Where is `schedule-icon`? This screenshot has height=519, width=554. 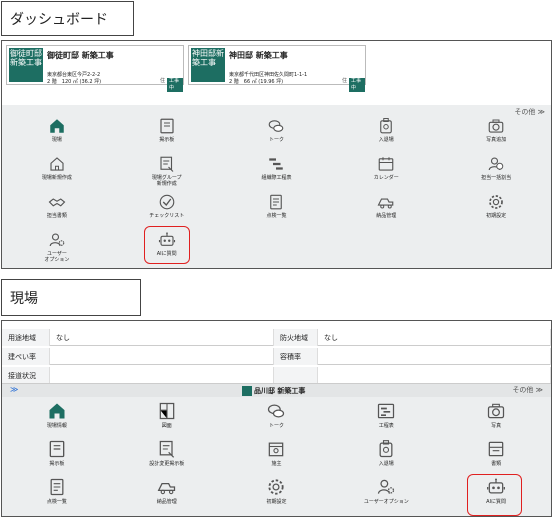 schedule-icon is located at coordinates (386, 411).